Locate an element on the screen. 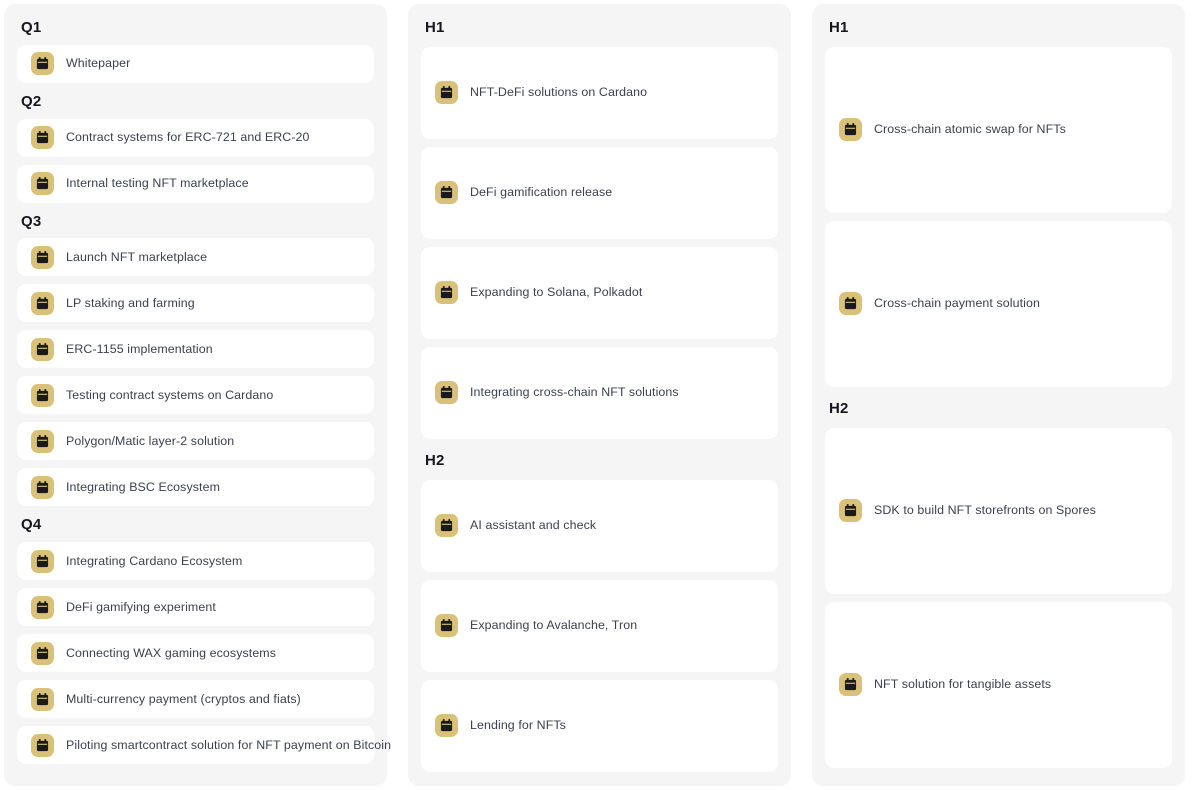  roadmap-card: Lending for NFTs is located at coordinates (599, 725).